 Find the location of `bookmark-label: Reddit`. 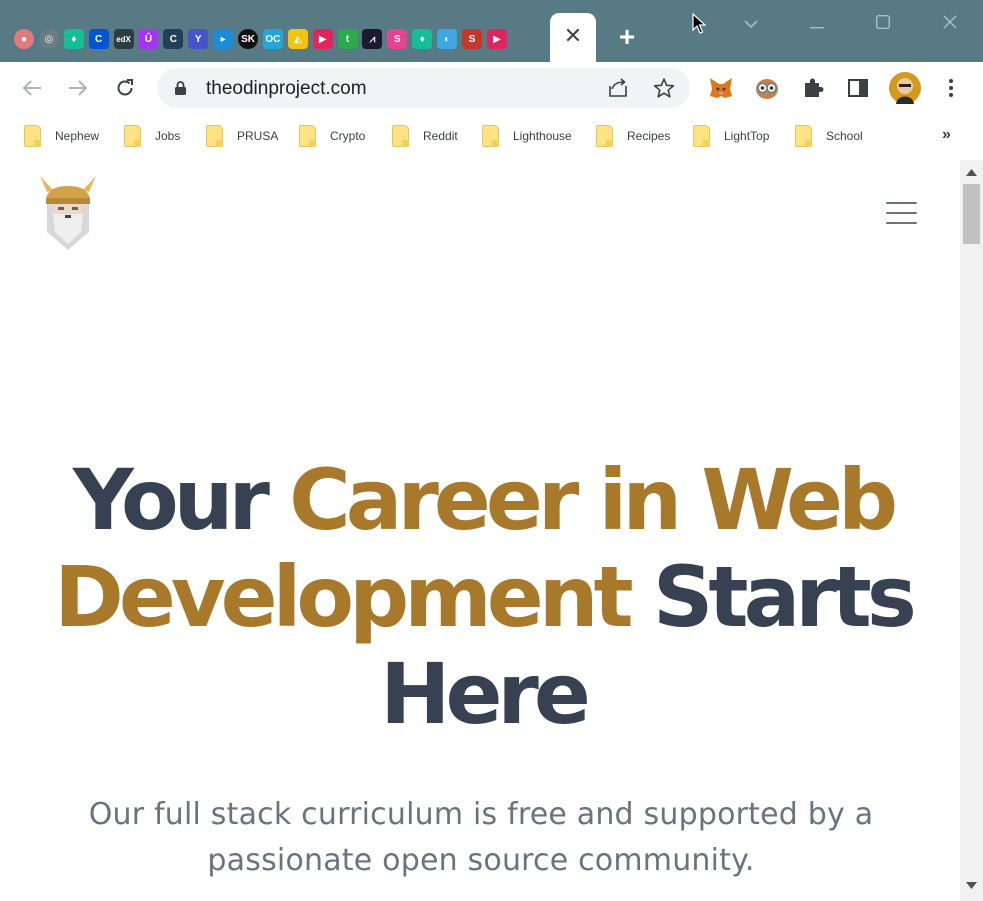

bookmark-label: Reddit is located at coordinates (440, 136).